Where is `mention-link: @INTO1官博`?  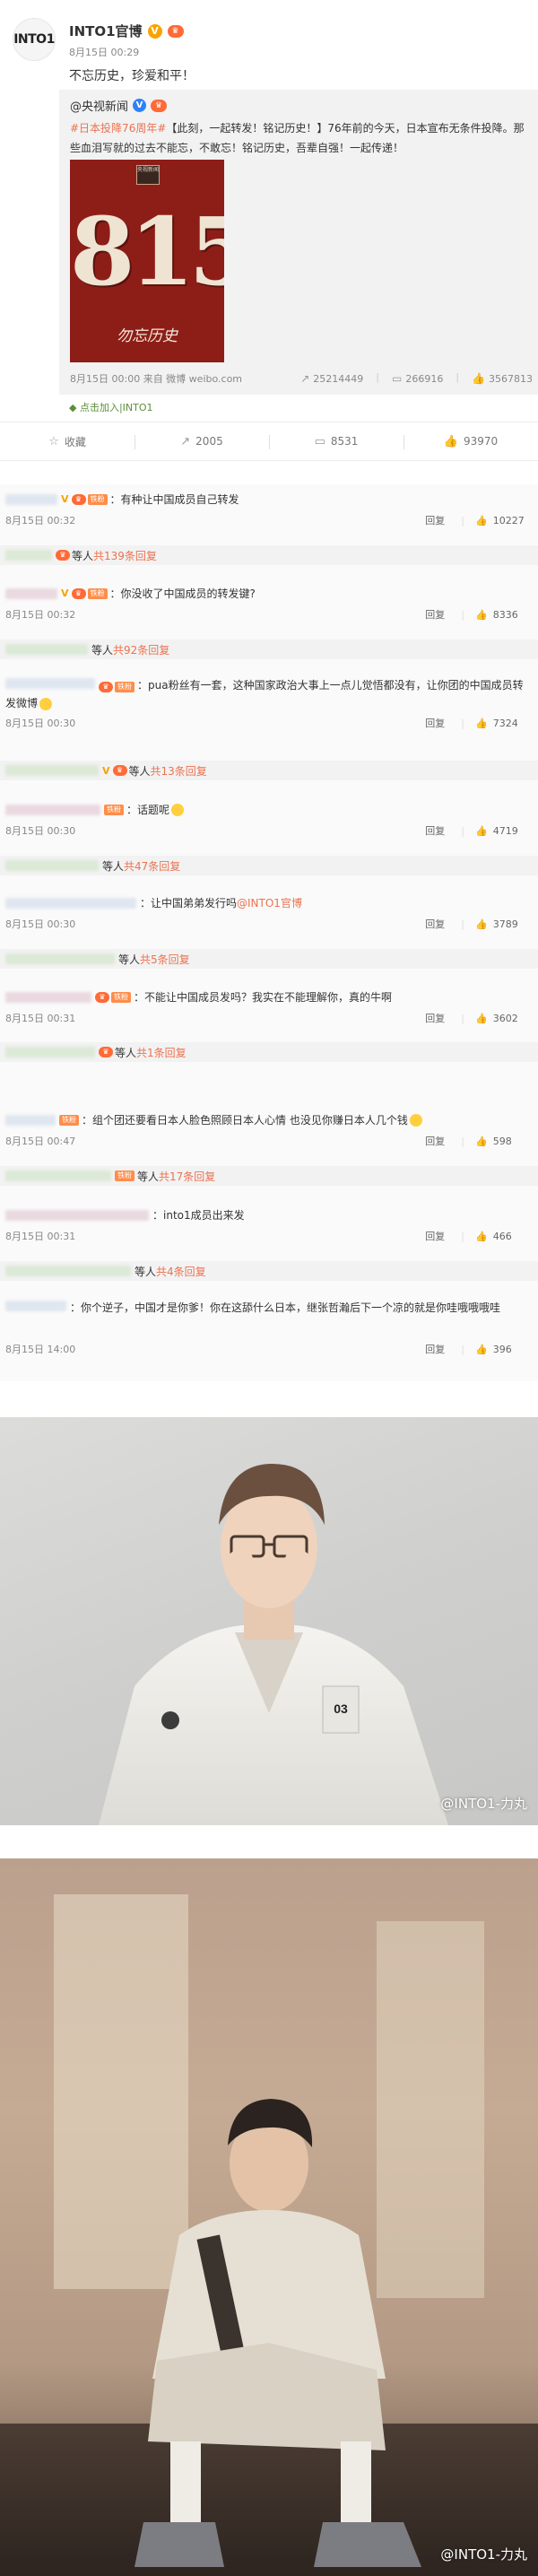
mention-link: @INTO1官博 is located at coordinates (269, 902).